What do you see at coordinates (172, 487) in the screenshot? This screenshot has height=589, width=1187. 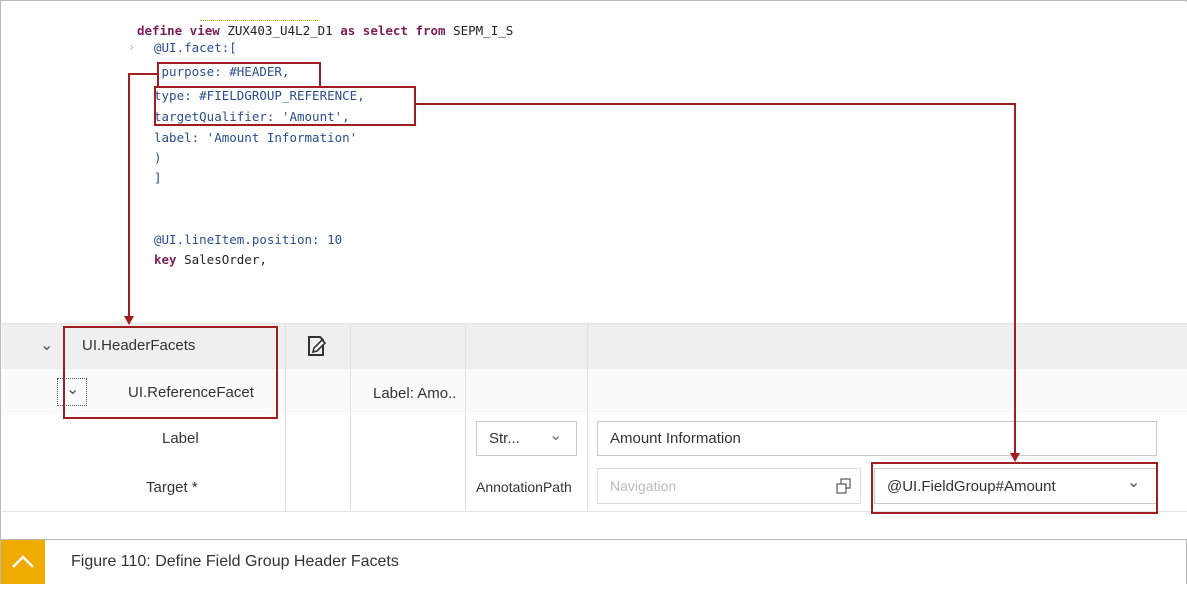 I see `target-row-name: Target *` at bounding box center [172, 487].